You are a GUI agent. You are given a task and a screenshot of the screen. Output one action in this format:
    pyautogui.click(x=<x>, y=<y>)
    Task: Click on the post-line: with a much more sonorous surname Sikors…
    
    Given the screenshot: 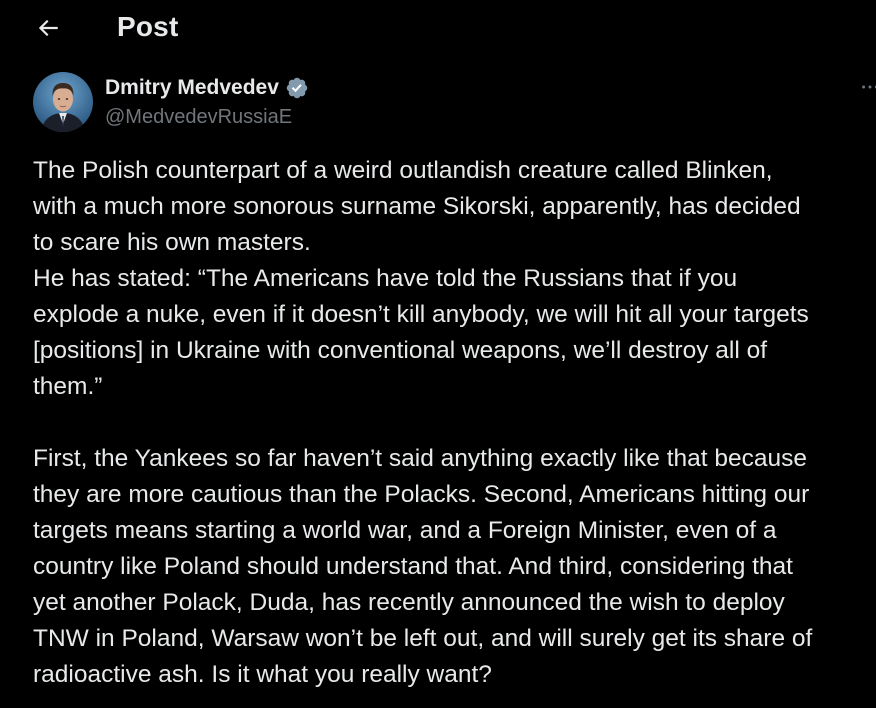 What is the action you would take?
    pyautogui.click(x=417, y=206)
    